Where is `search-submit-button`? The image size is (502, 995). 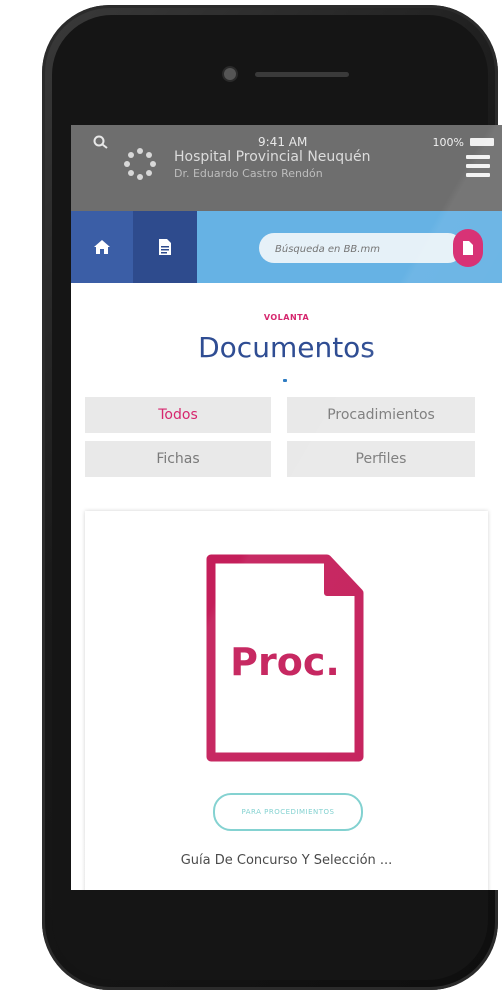 search-submit-button is located at coordinates (468, 248).